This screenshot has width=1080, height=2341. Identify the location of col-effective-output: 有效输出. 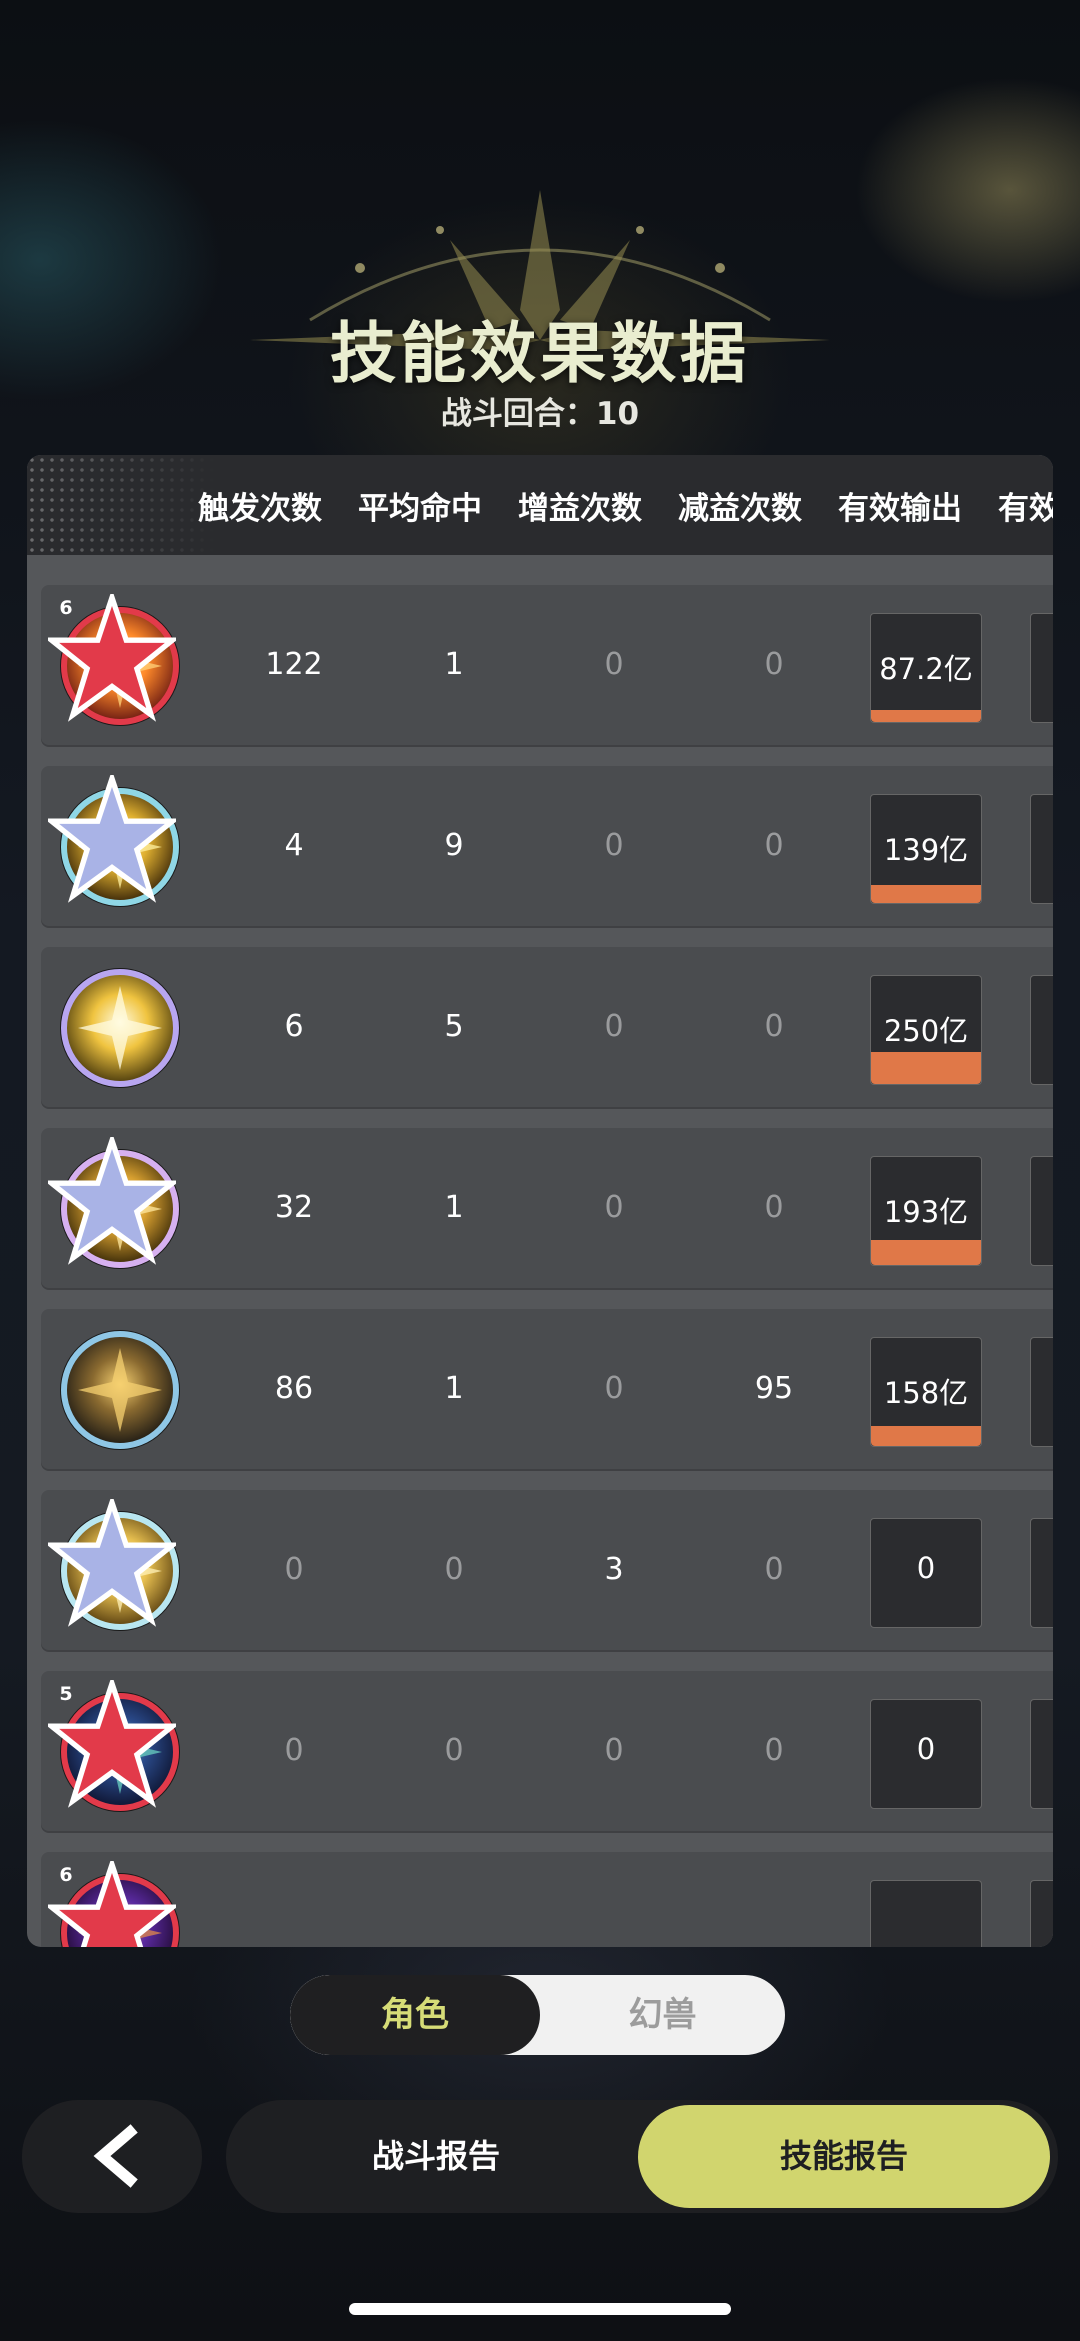
(900, 509).